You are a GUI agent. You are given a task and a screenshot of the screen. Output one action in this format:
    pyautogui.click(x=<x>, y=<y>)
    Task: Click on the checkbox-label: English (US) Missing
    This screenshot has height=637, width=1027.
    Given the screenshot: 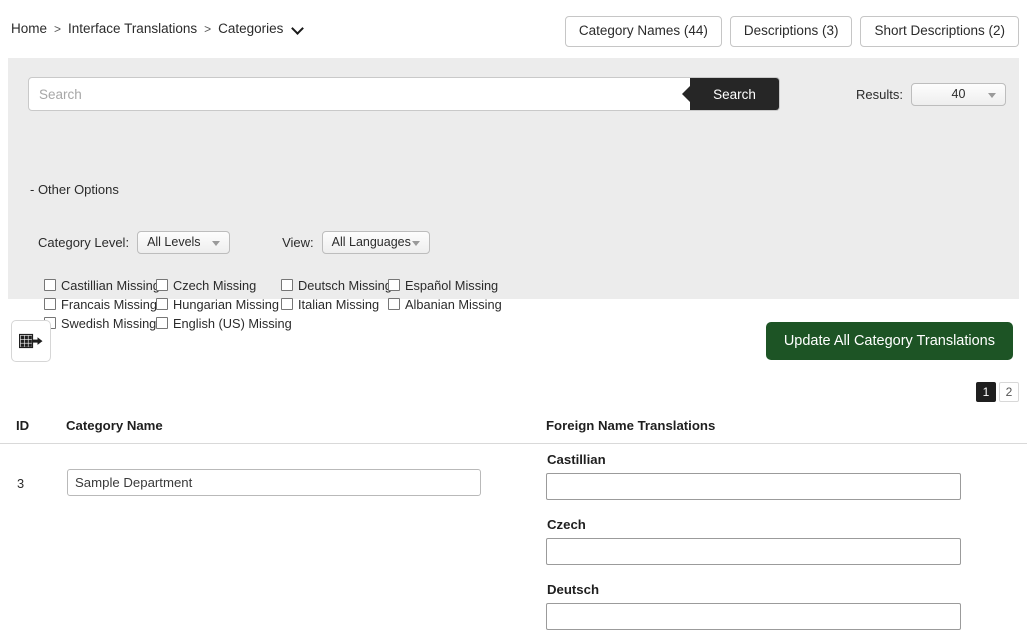 What is the action you would take?
    pyautogui.click(x=232, y=323)
    